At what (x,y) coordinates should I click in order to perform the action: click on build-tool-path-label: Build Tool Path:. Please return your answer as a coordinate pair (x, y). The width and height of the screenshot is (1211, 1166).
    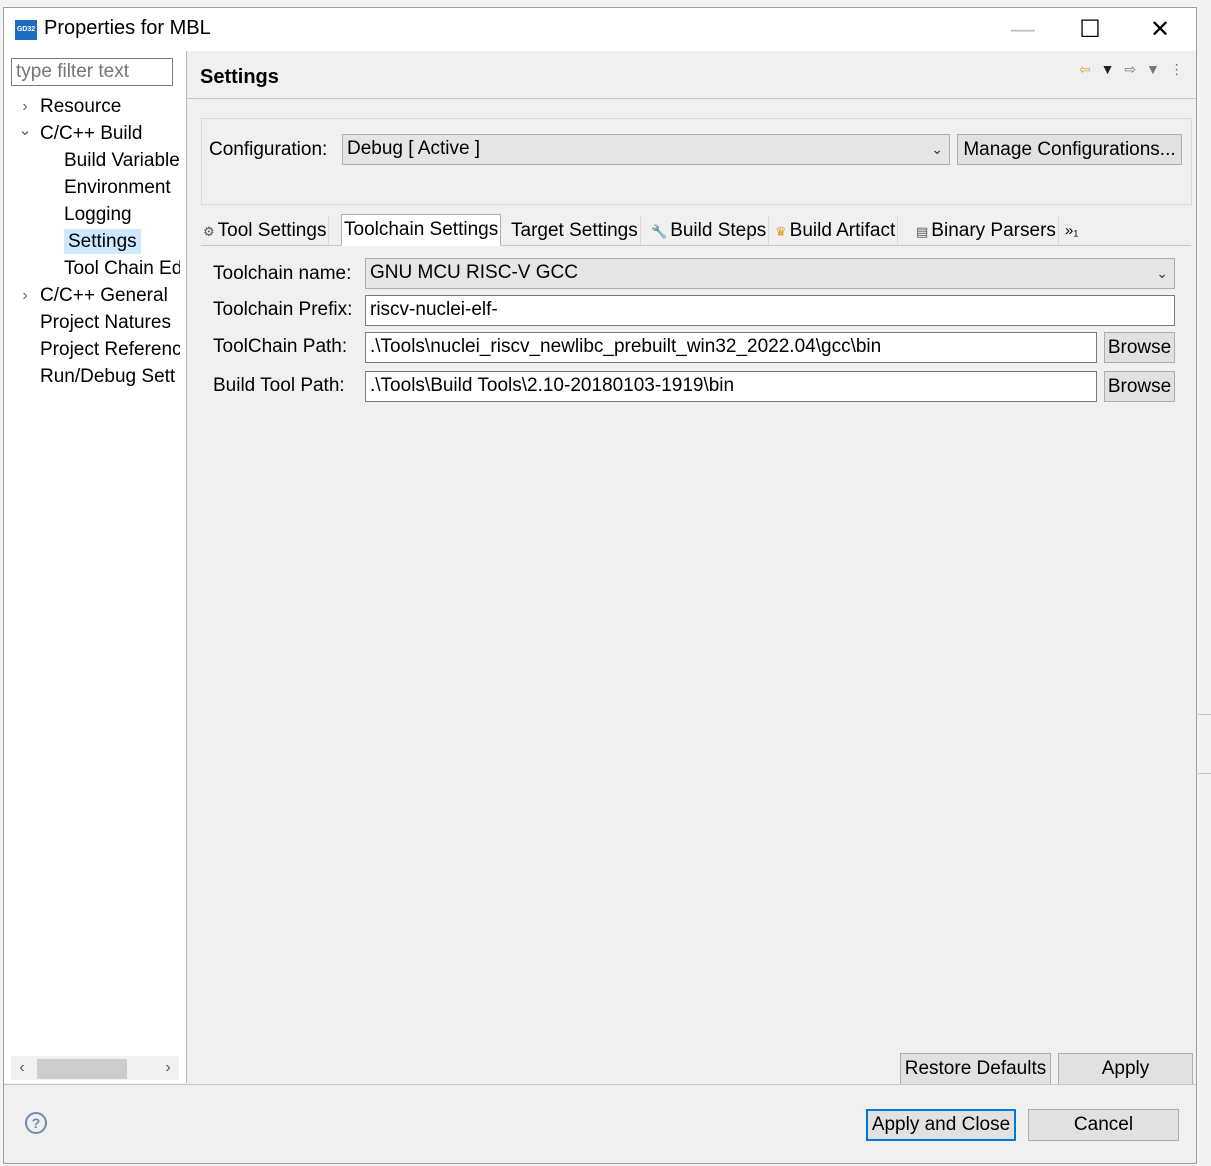
    Looking at the image, I should click on (279, 385).